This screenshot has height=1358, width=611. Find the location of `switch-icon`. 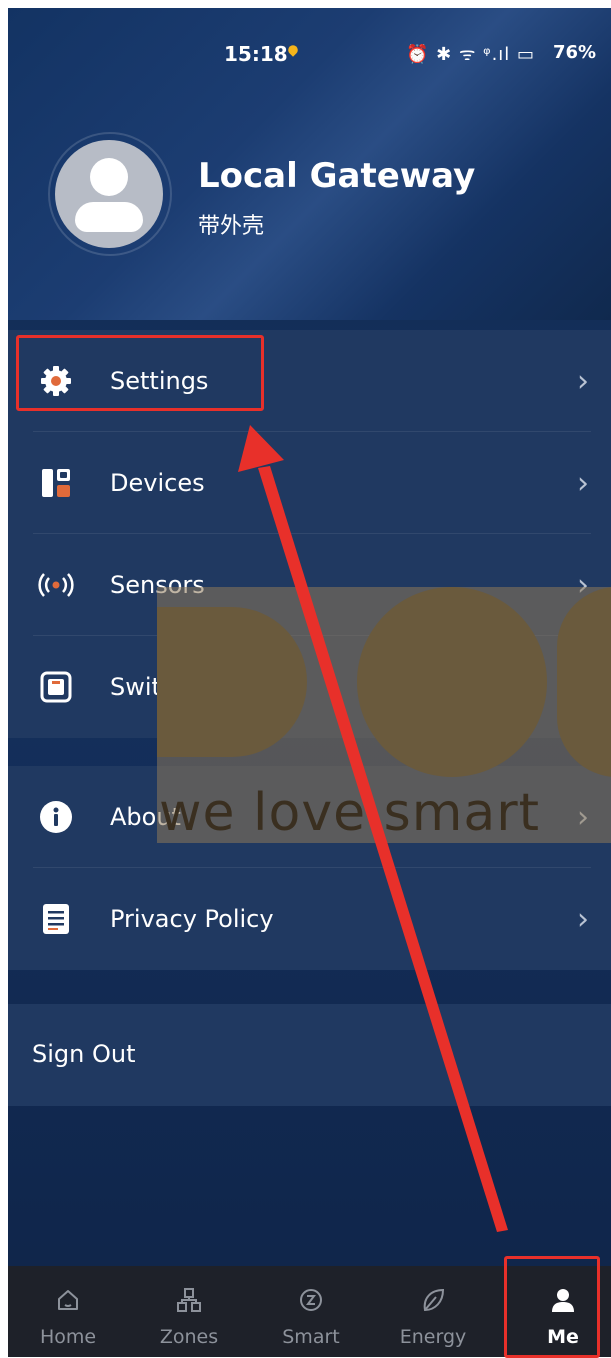

switch-icon is located at coordinates (56, 687).